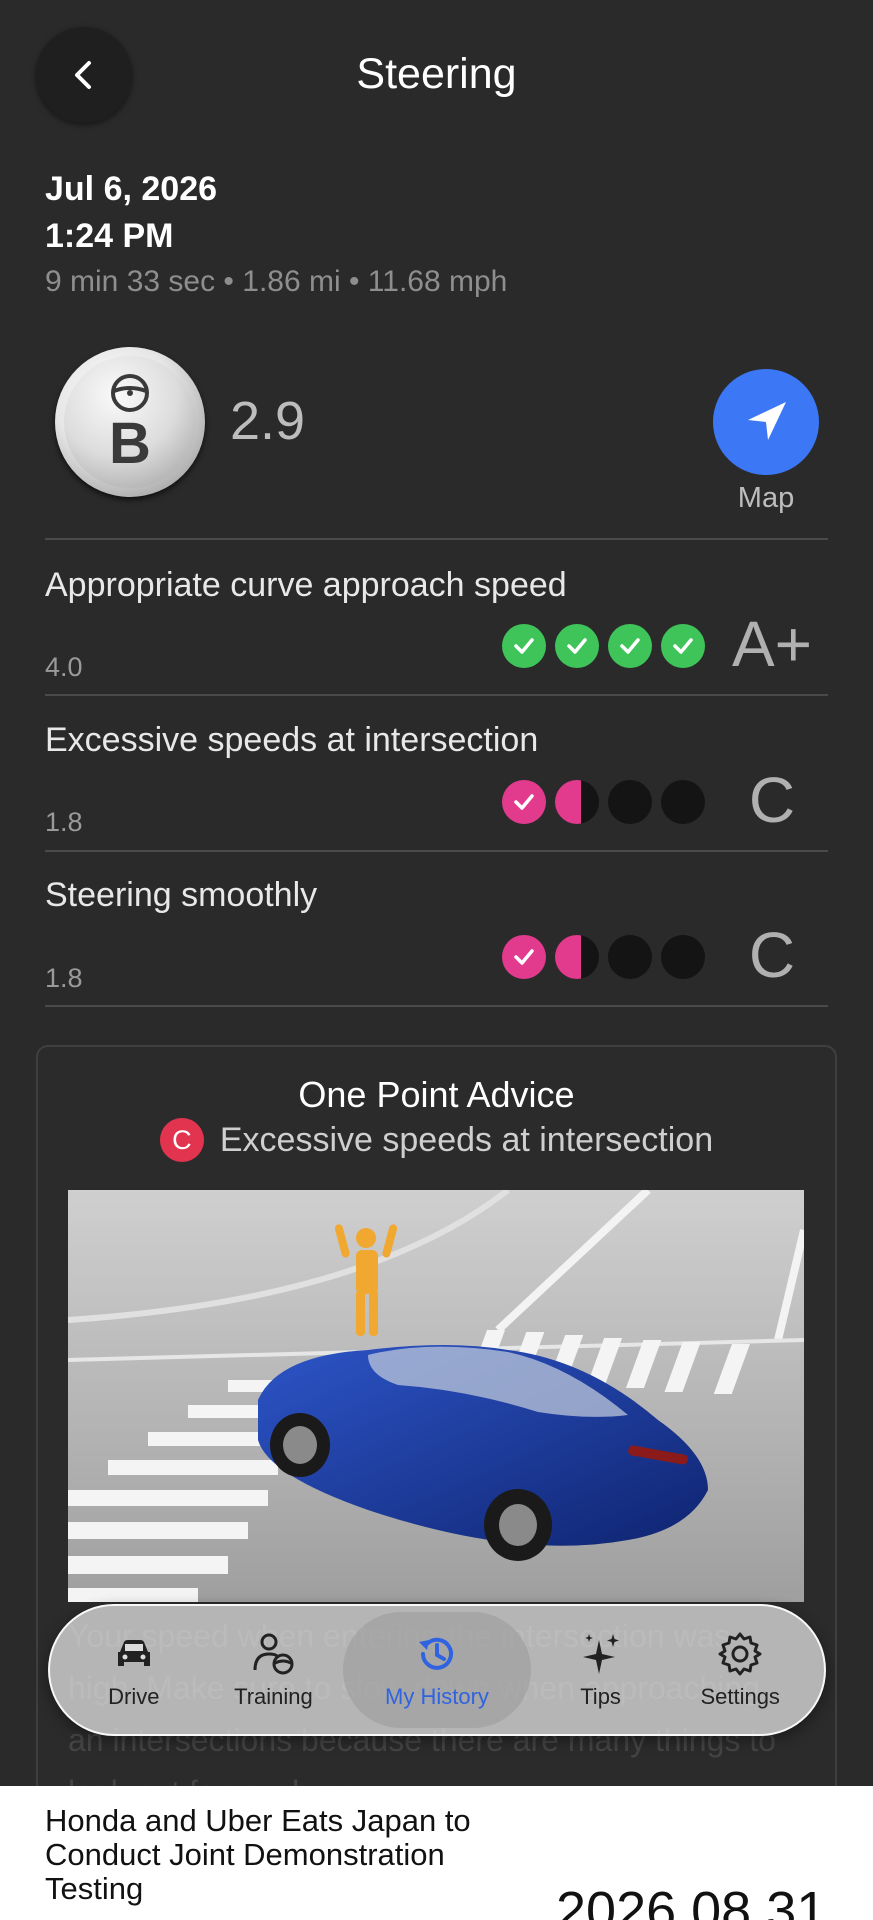  I want to click on metric-title: Appropriate curve approach speed, so click(306, 585).